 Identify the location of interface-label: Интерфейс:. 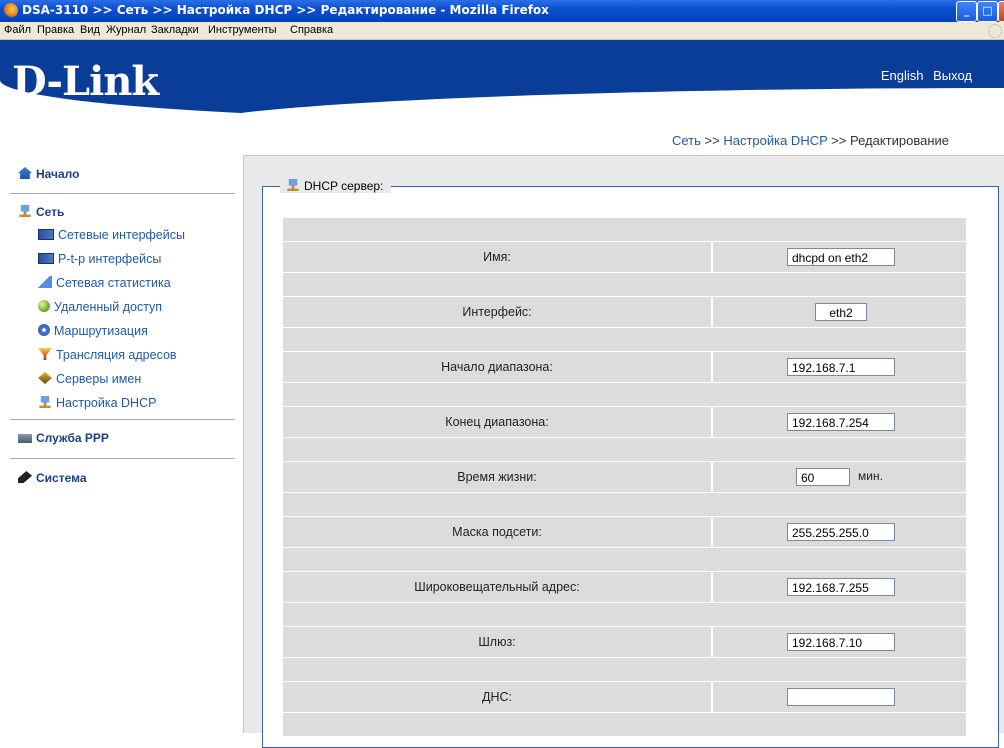
(497, 312).